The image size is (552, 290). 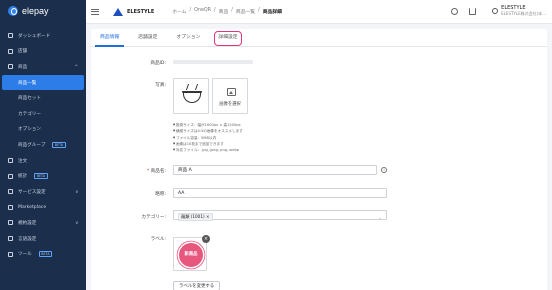 What do you see at coordinates (43, 161) in the screenshot?
I see `sidebar-item: 注文` at bounding box center [43, 161].